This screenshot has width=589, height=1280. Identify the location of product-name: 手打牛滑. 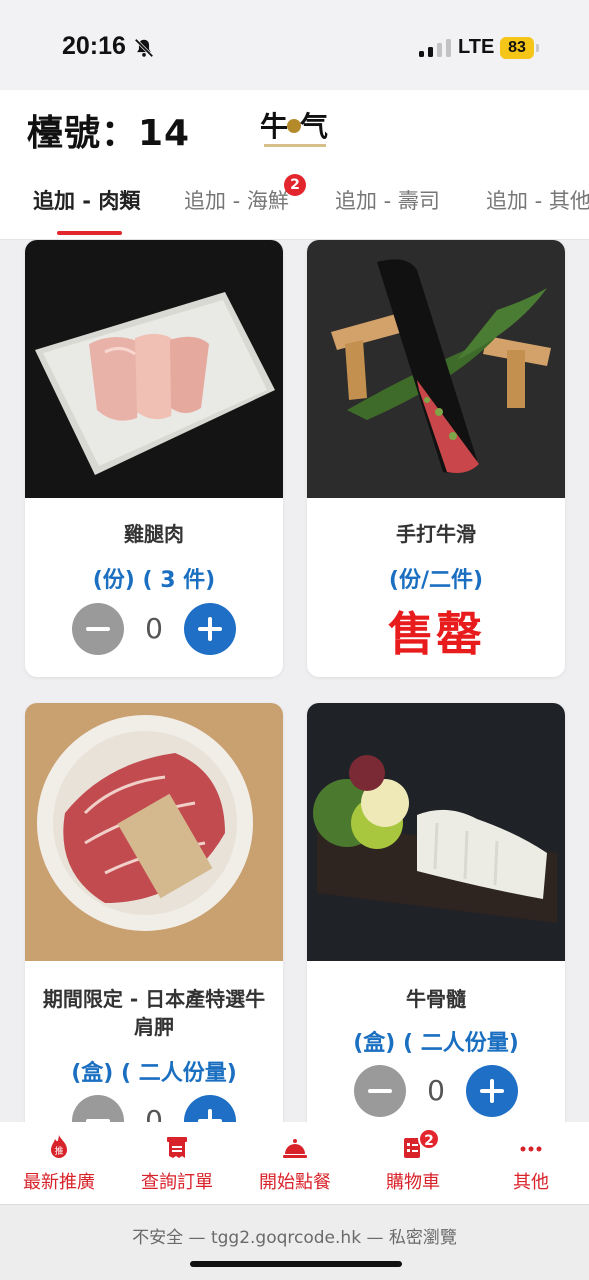
(436, 534).